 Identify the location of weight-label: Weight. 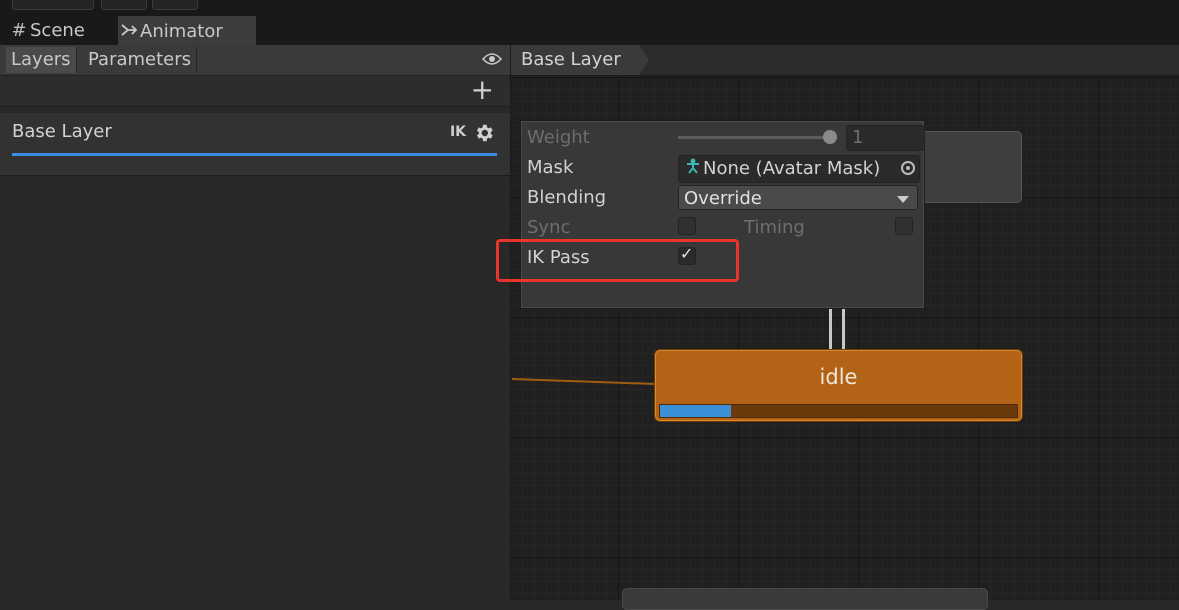
(558, 137).